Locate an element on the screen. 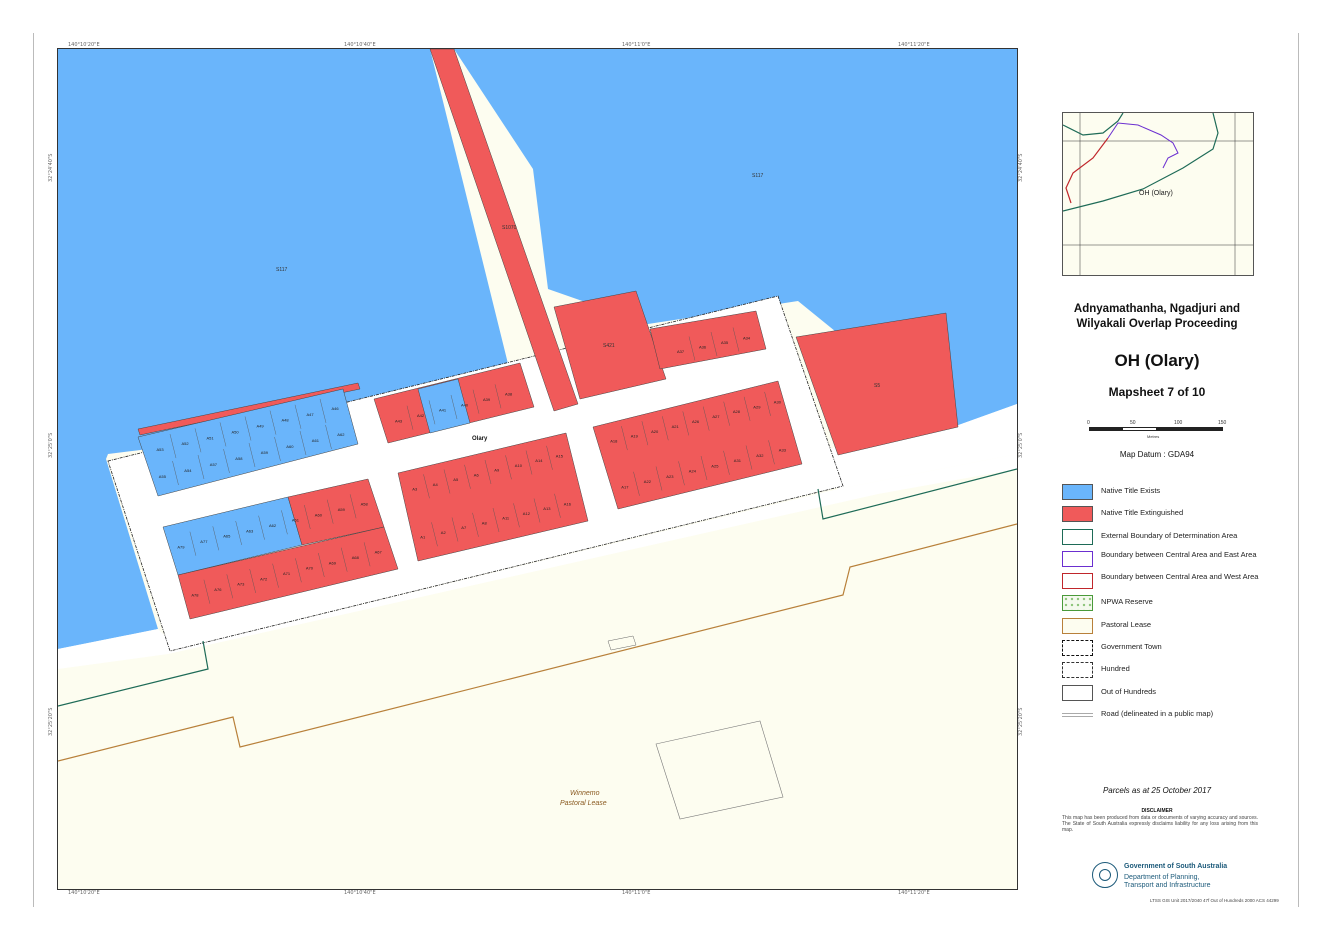  allotment-label: A31 is located at coordinates (738, 460).